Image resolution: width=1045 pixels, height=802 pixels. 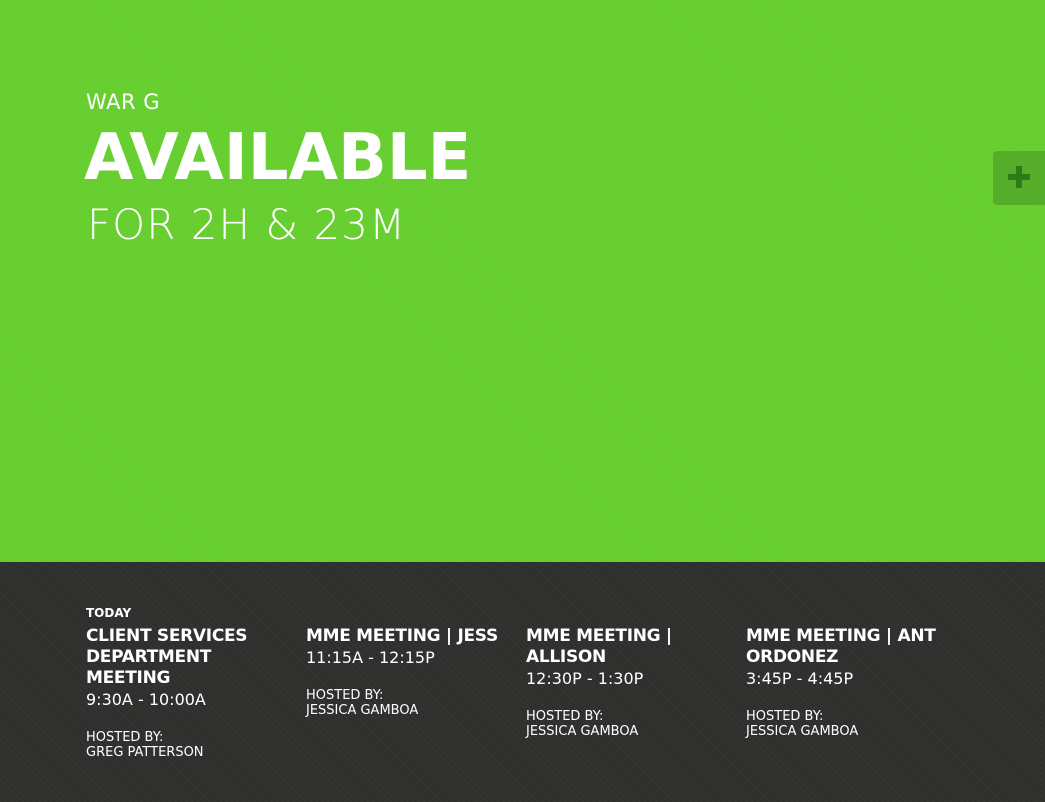 I want to click on meeting-host: GREG PATTERSON, so click(x=145, y=752).